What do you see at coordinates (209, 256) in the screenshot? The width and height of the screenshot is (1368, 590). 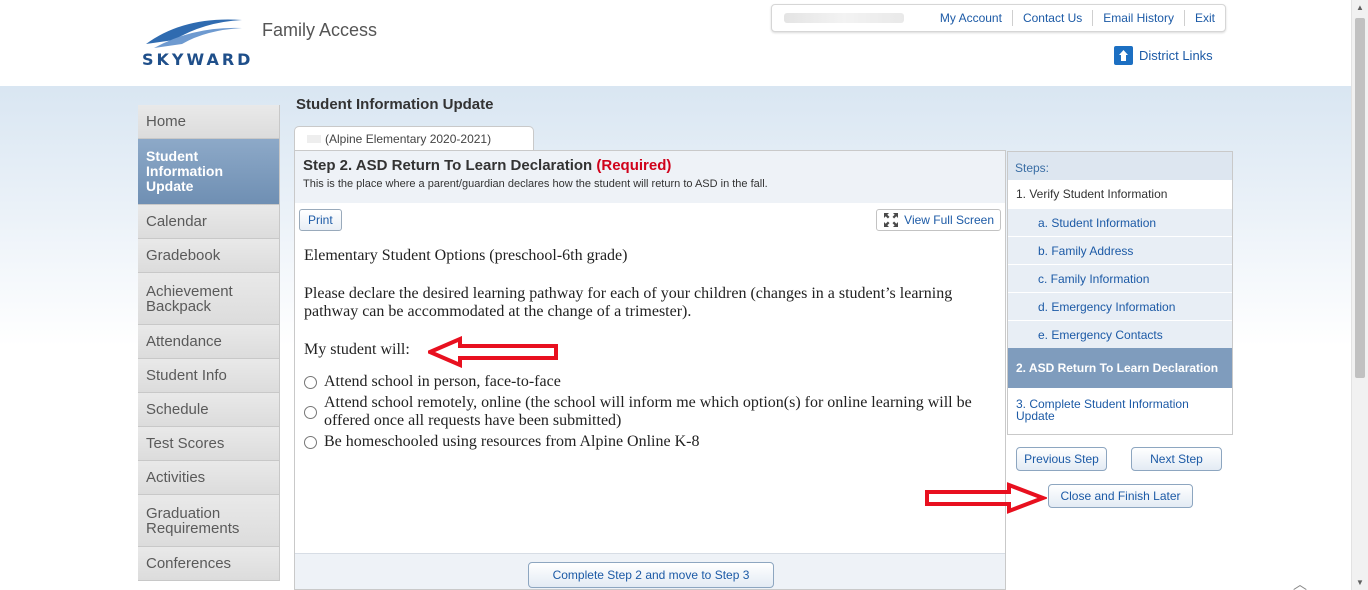 I see `sidebar-item-gradebook: Gradebook` at bounding box center [209, 256].